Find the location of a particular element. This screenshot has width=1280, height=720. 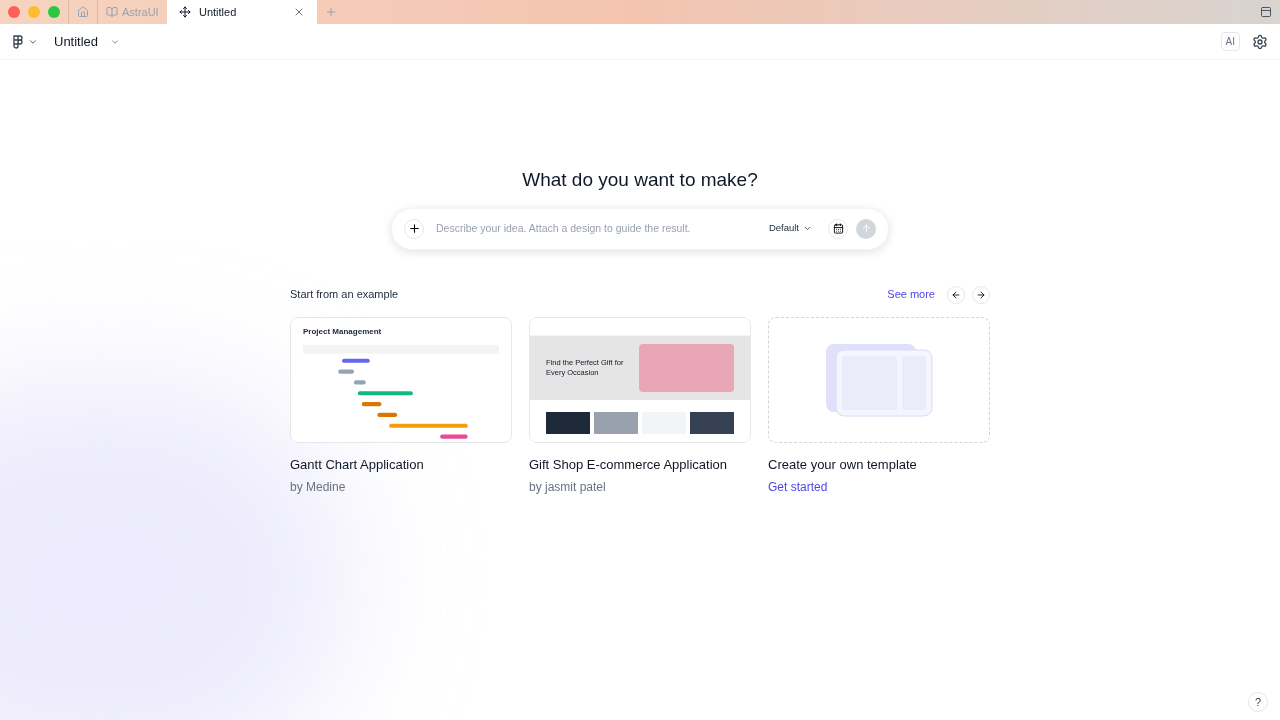

page-heading: What do you want to make? is located at coordinates (640, 180).